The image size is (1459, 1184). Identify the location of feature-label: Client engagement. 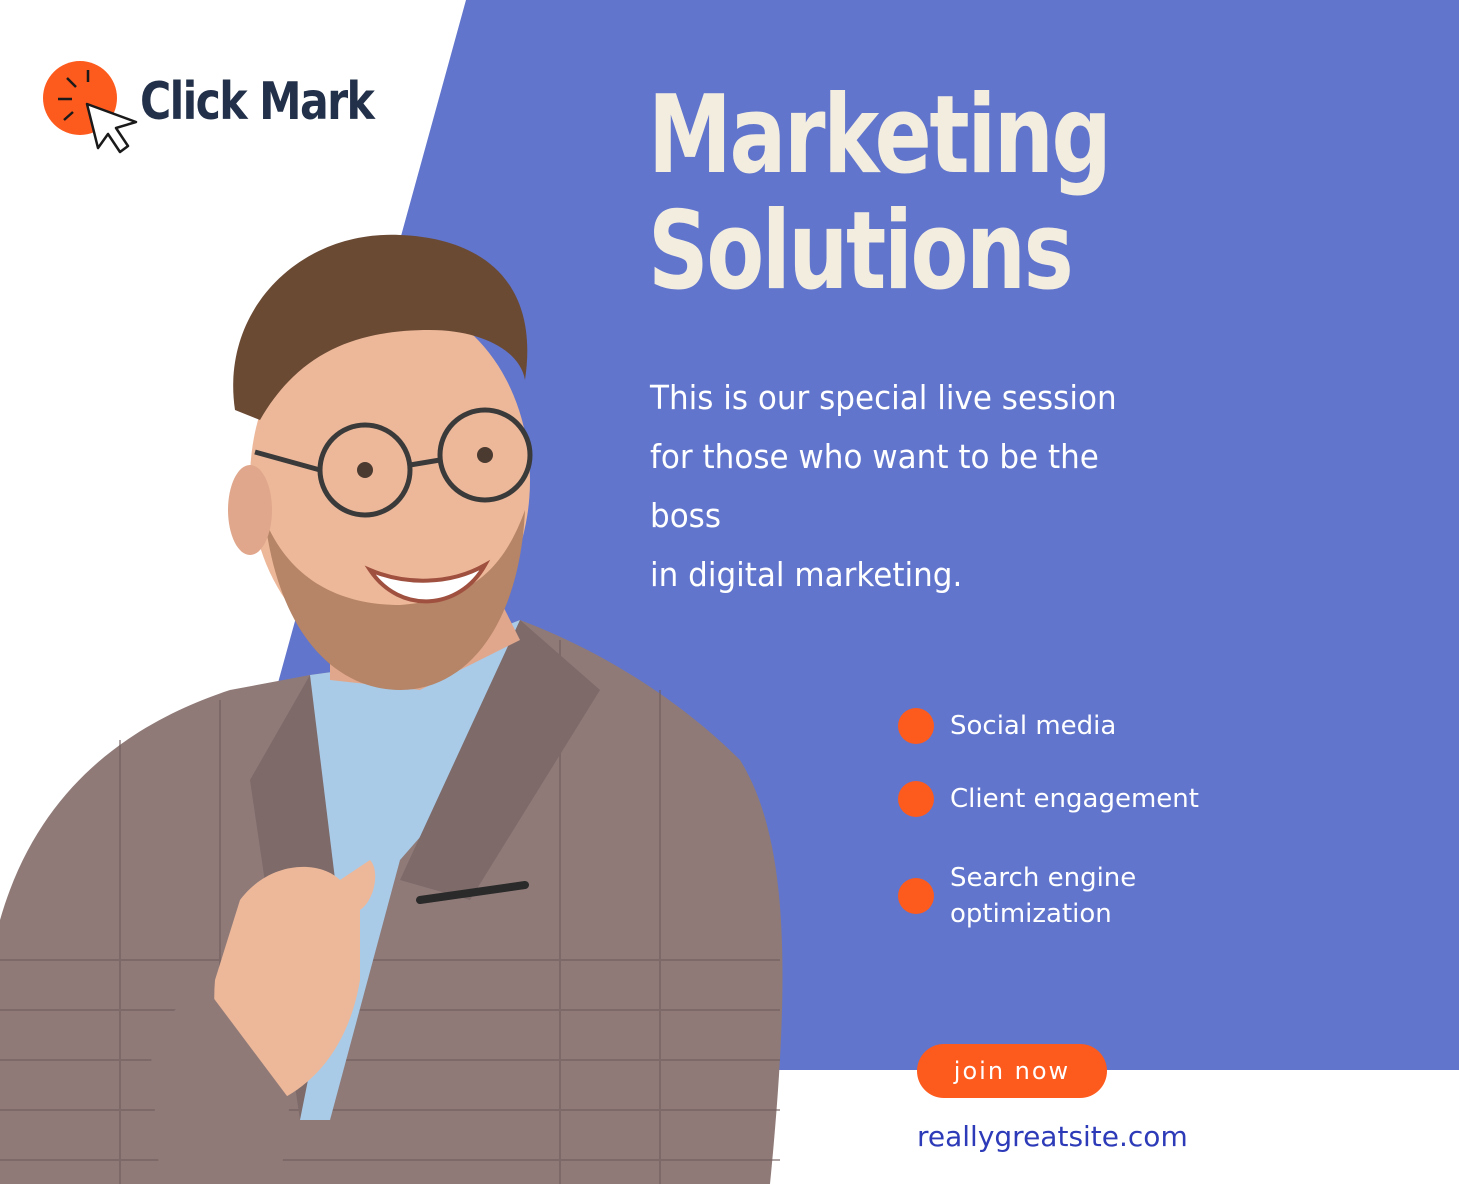
(1074, 799).